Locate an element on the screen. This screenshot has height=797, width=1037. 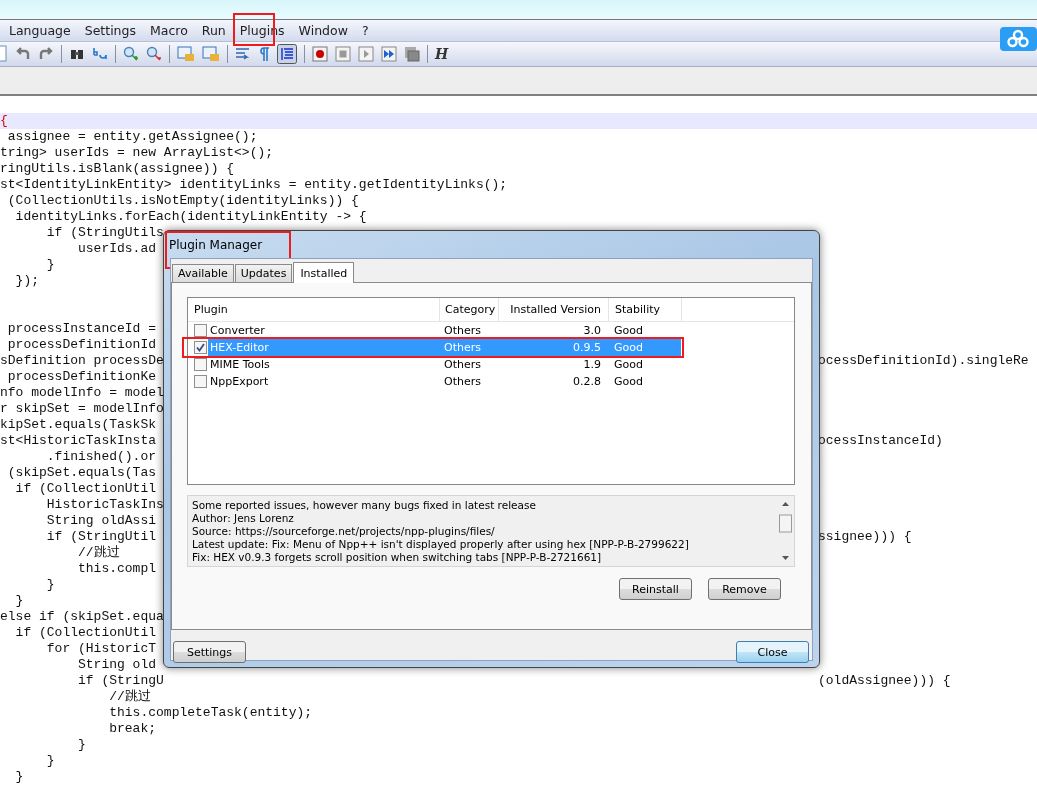
menu-item: Language is located at coordinates (40, 30).